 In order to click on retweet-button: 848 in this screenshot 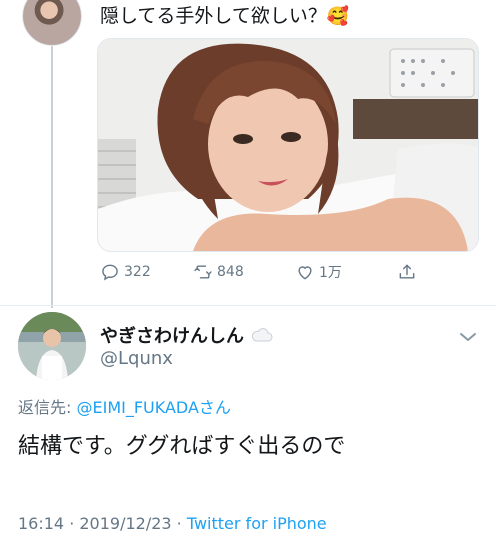, I will do `click(218, 272)`.